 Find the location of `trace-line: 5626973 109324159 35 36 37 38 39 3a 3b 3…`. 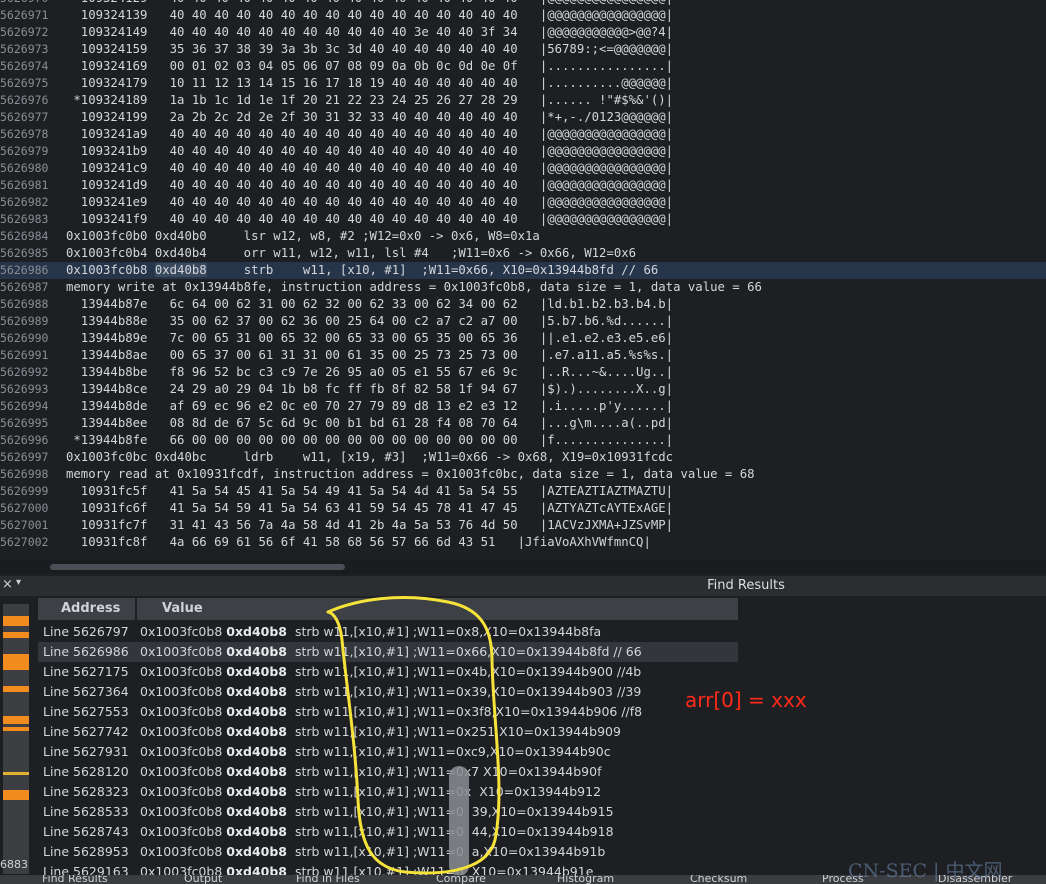

trace-line: 5626973 109324159 35 36 37 38 39 3a 3b 3… is located at coordinates (523, 49).